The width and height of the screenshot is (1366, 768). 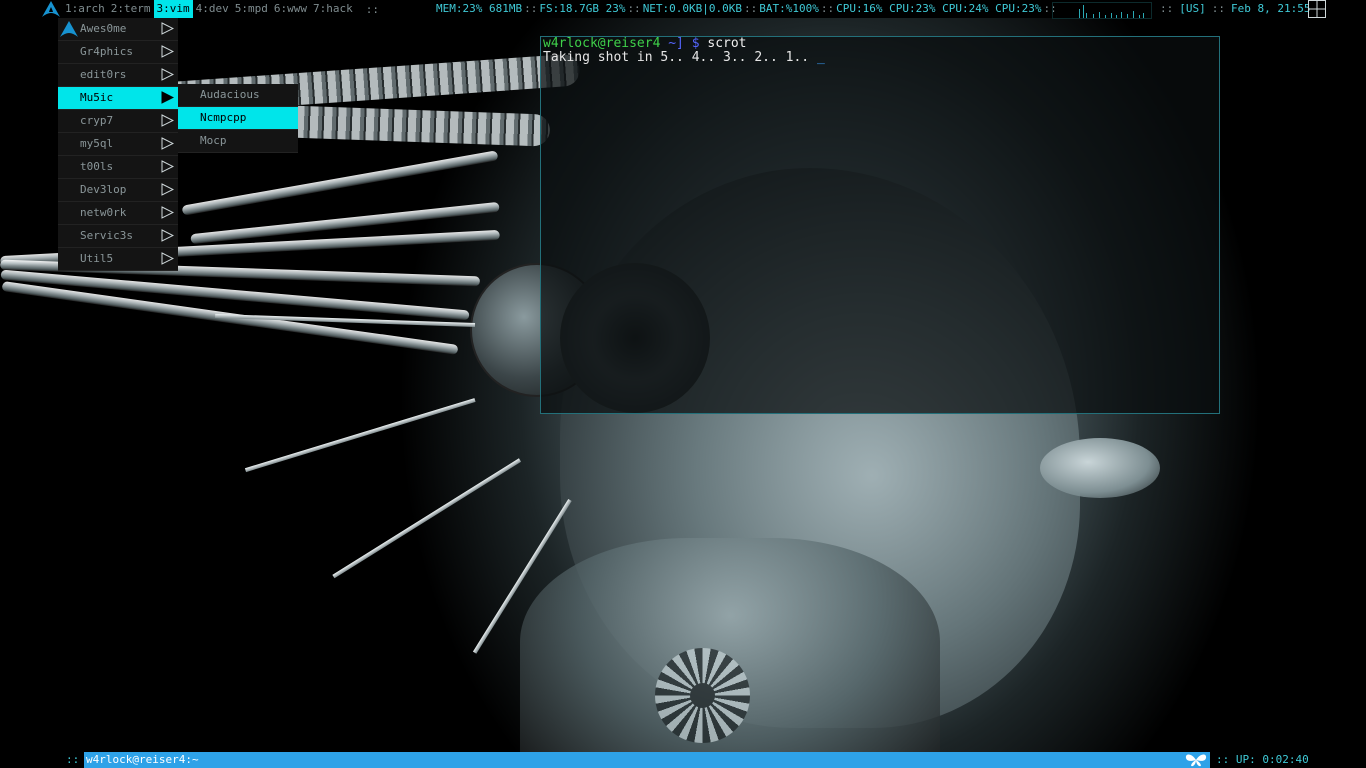 What do you see at coordinates (789, 8) in the screenshot?
I see `battery-widget: BAT:%100%` at bounding box center [789, 8].